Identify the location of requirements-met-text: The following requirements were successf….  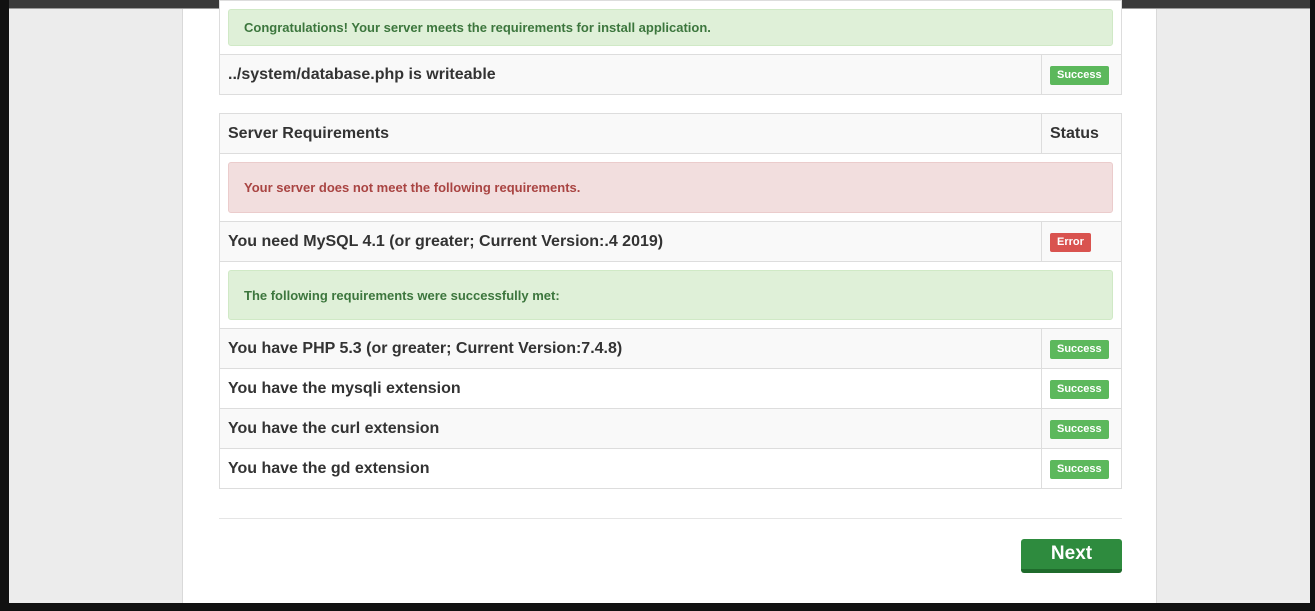
(402, 295).